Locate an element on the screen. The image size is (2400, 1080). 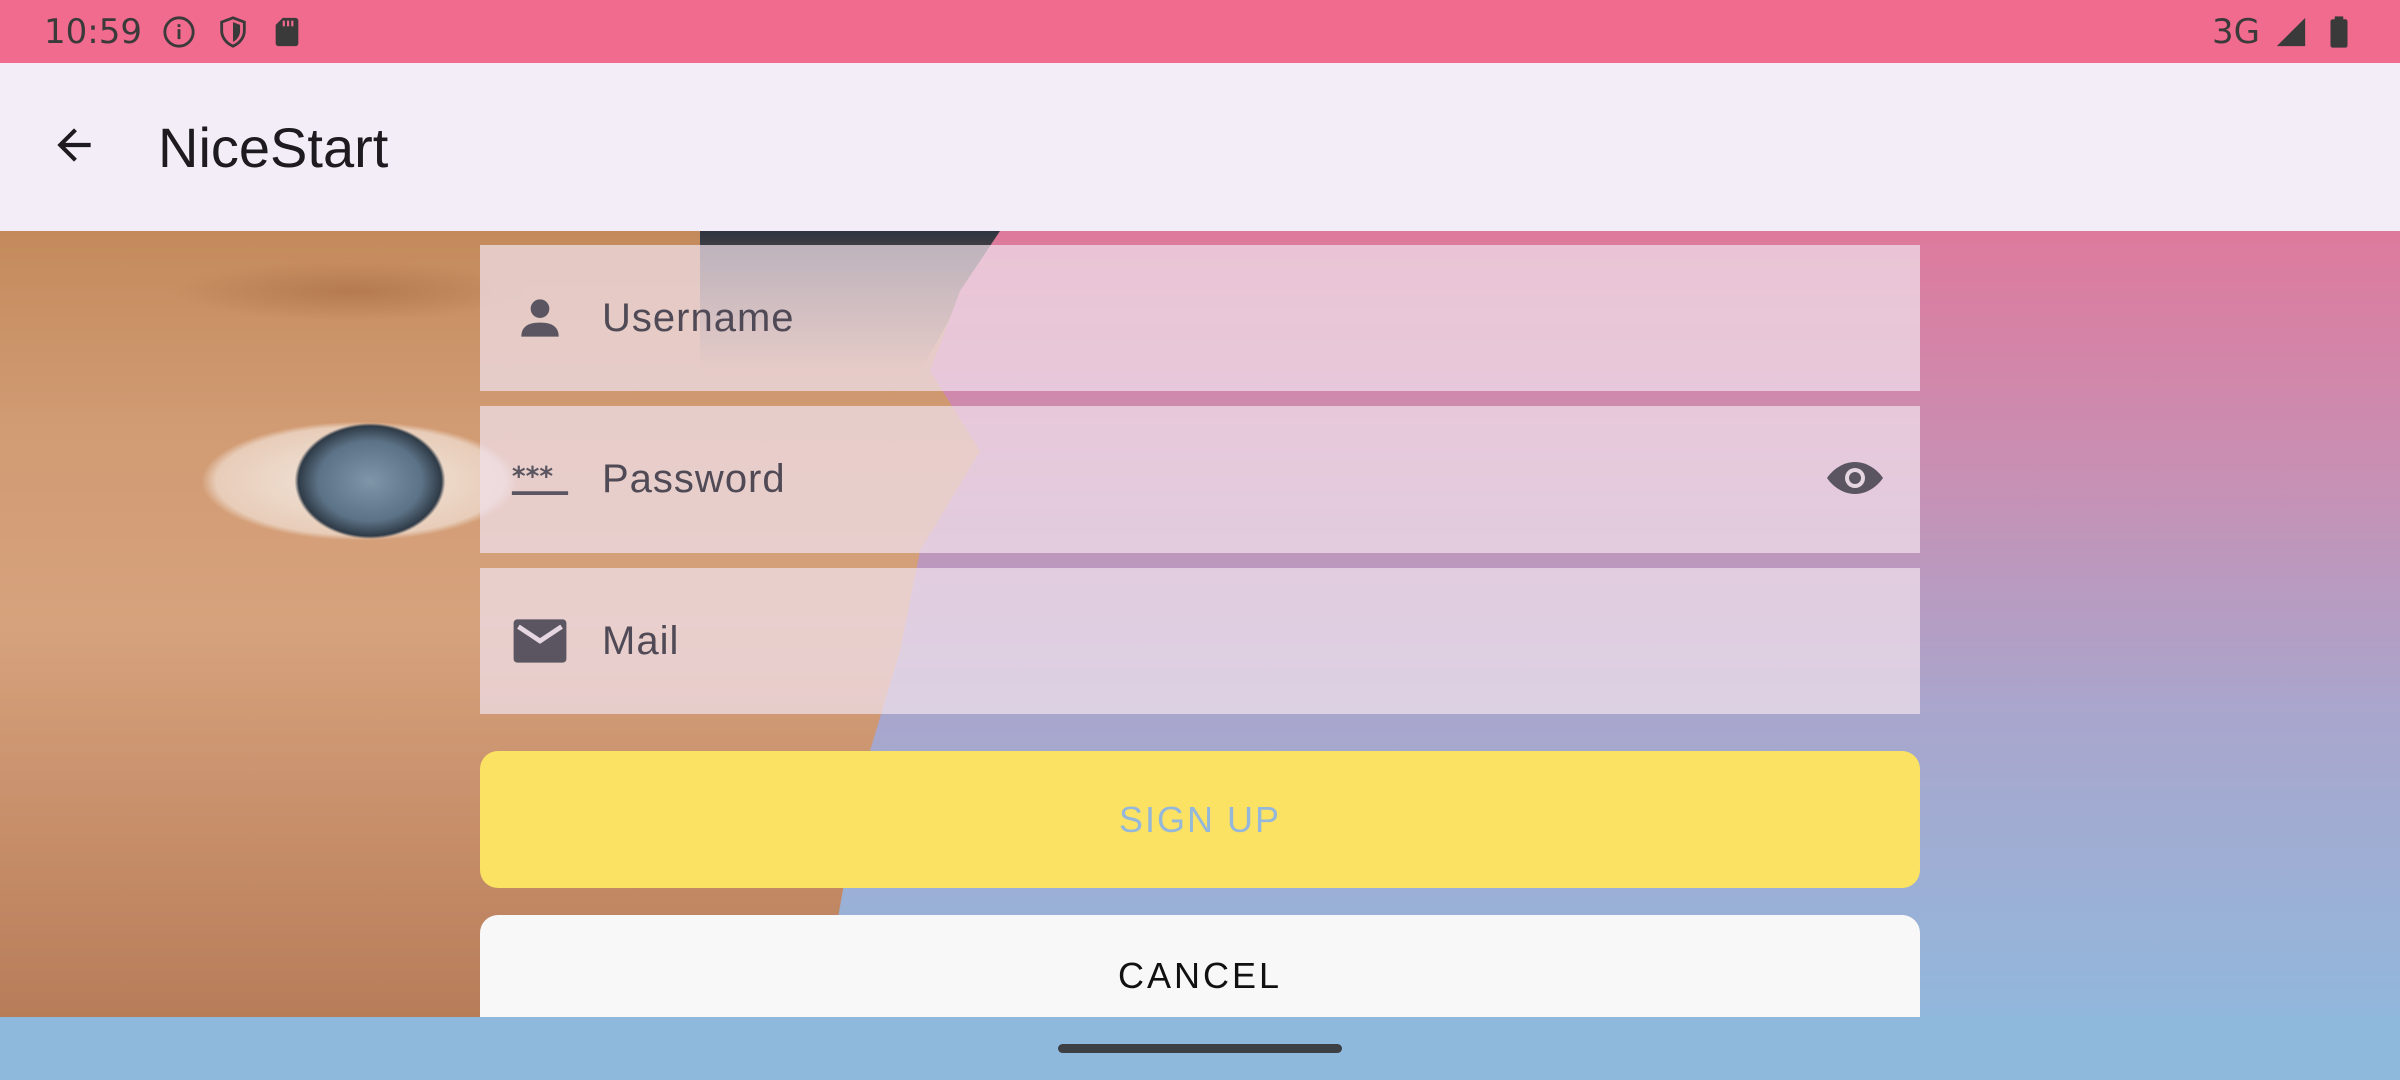
home-gesture-handle is located at coordinates (1200, 1048).